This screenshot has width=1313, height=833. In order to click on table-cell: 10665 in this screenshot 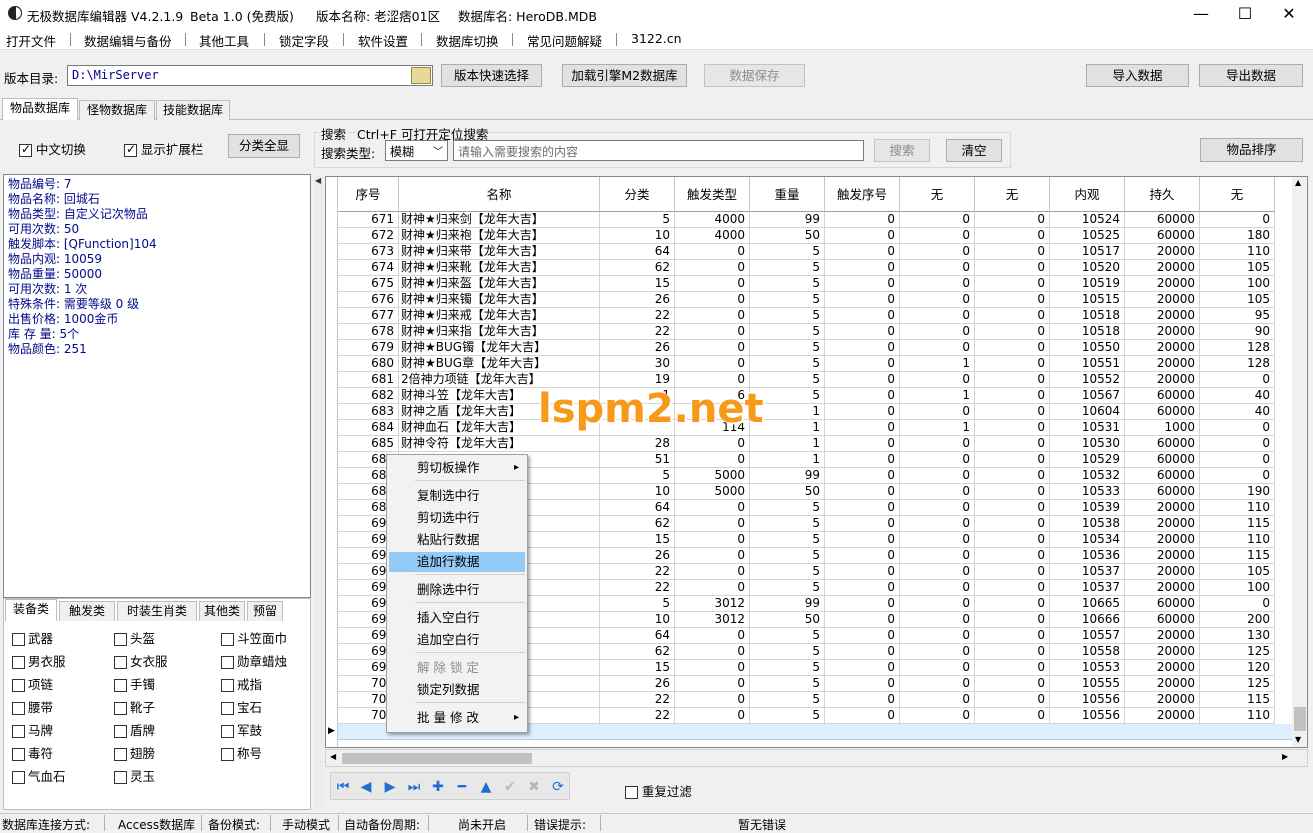, I will do `click(1087, 604)`.